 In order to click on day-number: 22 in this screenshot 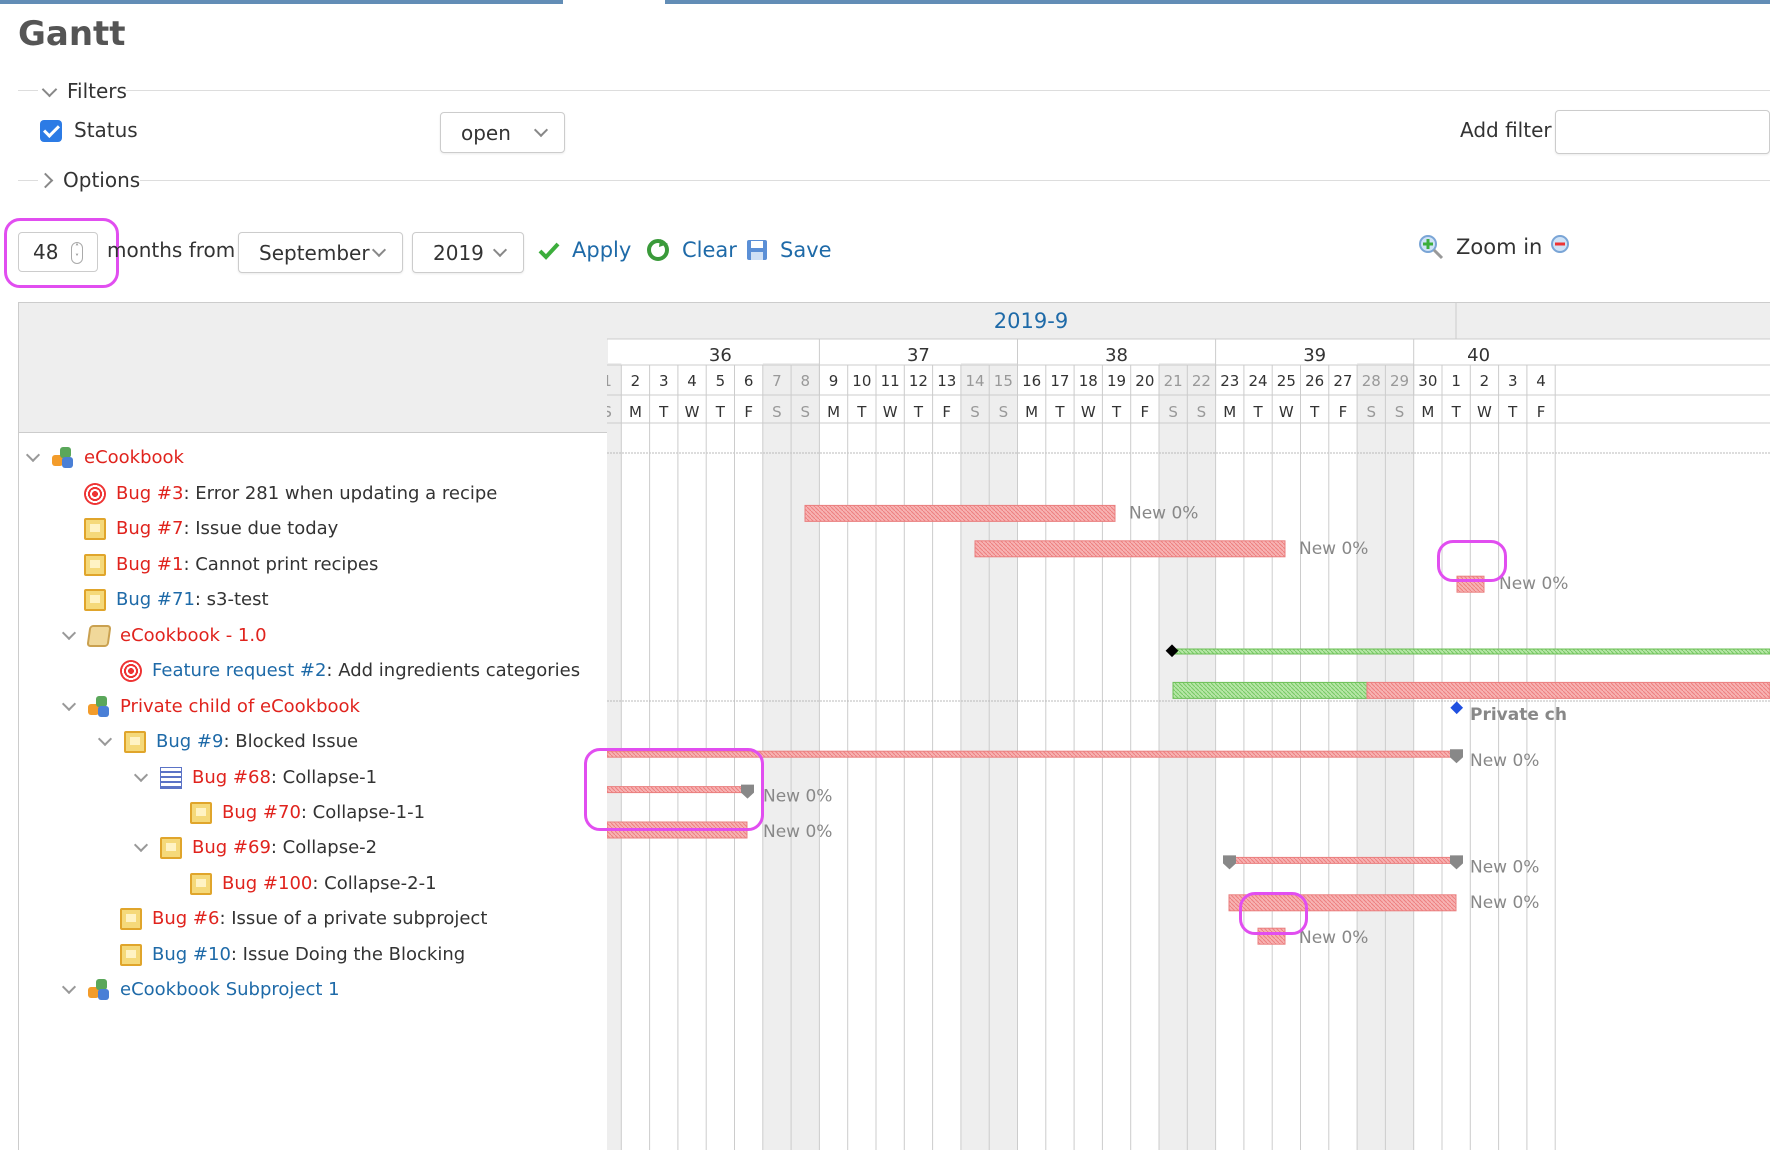, I will do `click(1201, 381)`.